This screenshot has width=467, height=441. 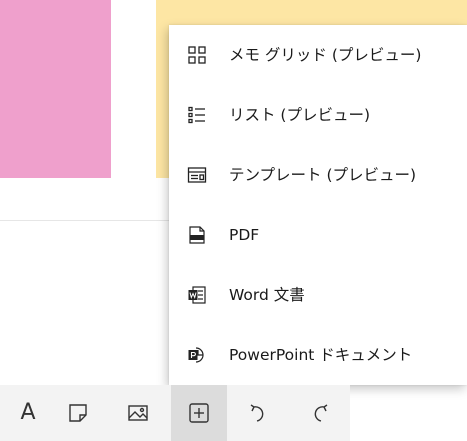 I want to click on grid-icon, so click(x=197, y=55).